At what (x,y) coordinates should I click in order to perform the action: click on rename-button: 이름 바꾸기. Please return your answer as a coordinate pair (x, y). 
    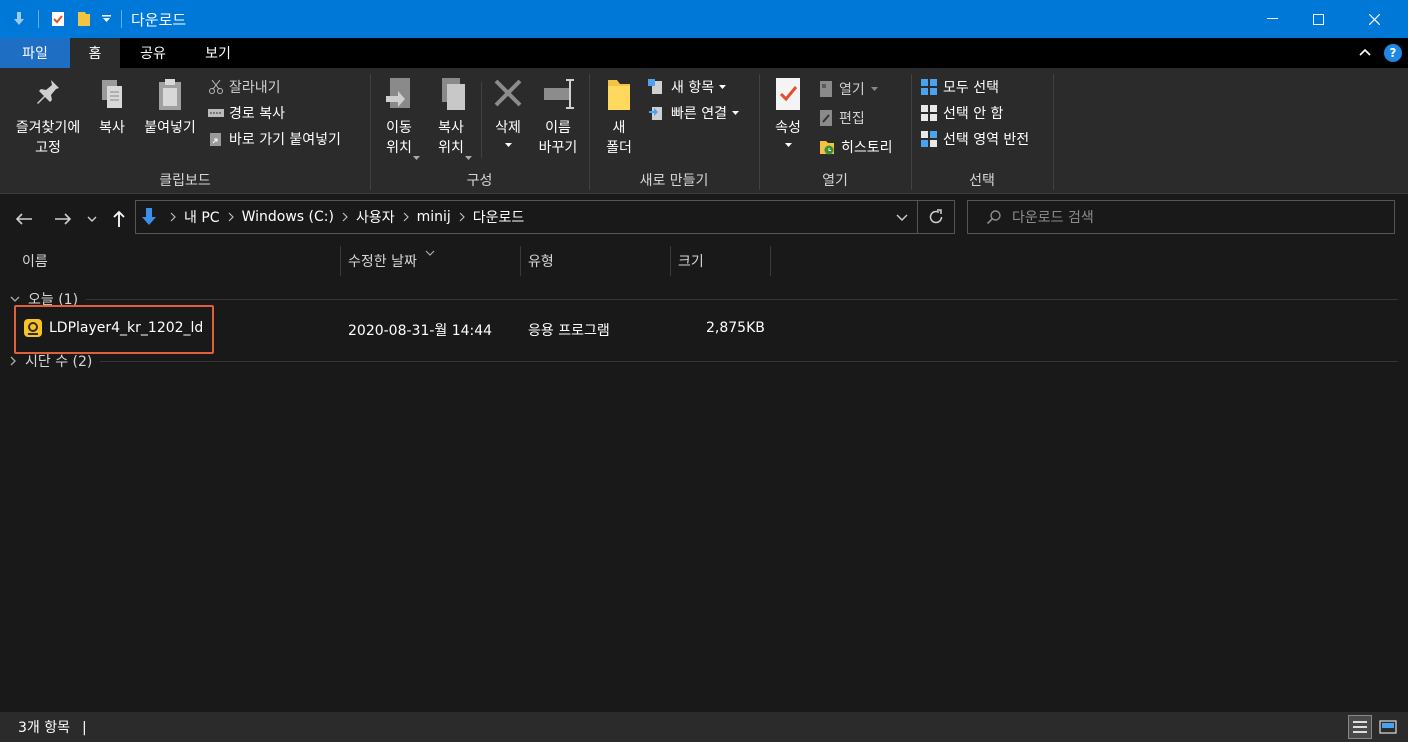
    Looking at the image, I should click on (558, 117).